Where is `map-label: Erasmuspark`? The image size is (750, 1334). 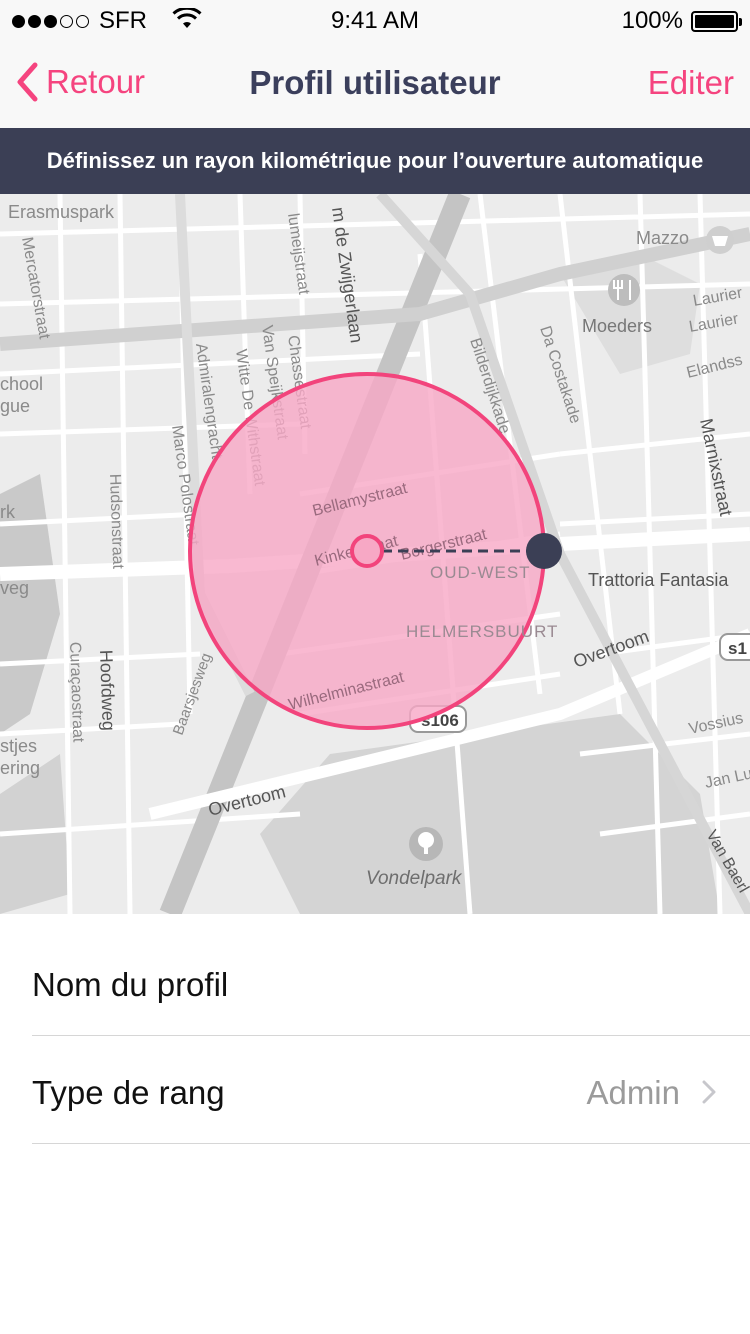 map-label: Erasmuspark is located at coordinates (61, 212).